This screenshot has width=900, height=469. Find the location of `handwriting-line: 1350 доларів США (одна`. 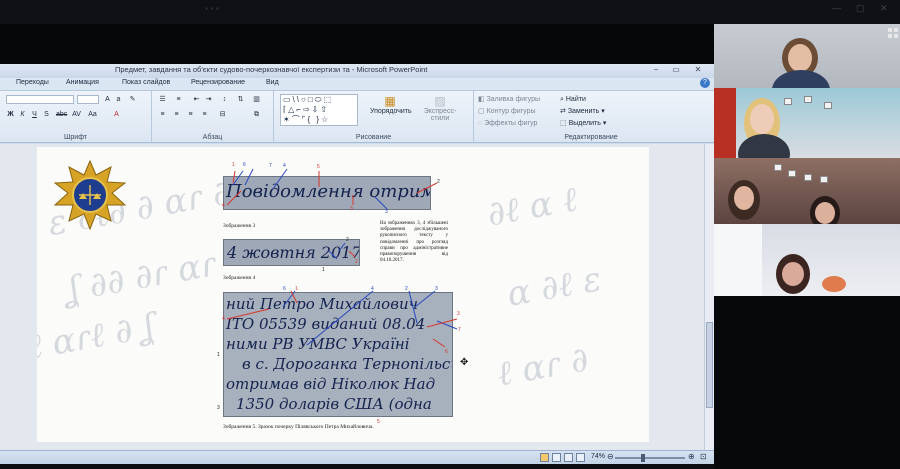

handwriting-line: 1350 доларів США (одна is located at coordinates (334, 404).